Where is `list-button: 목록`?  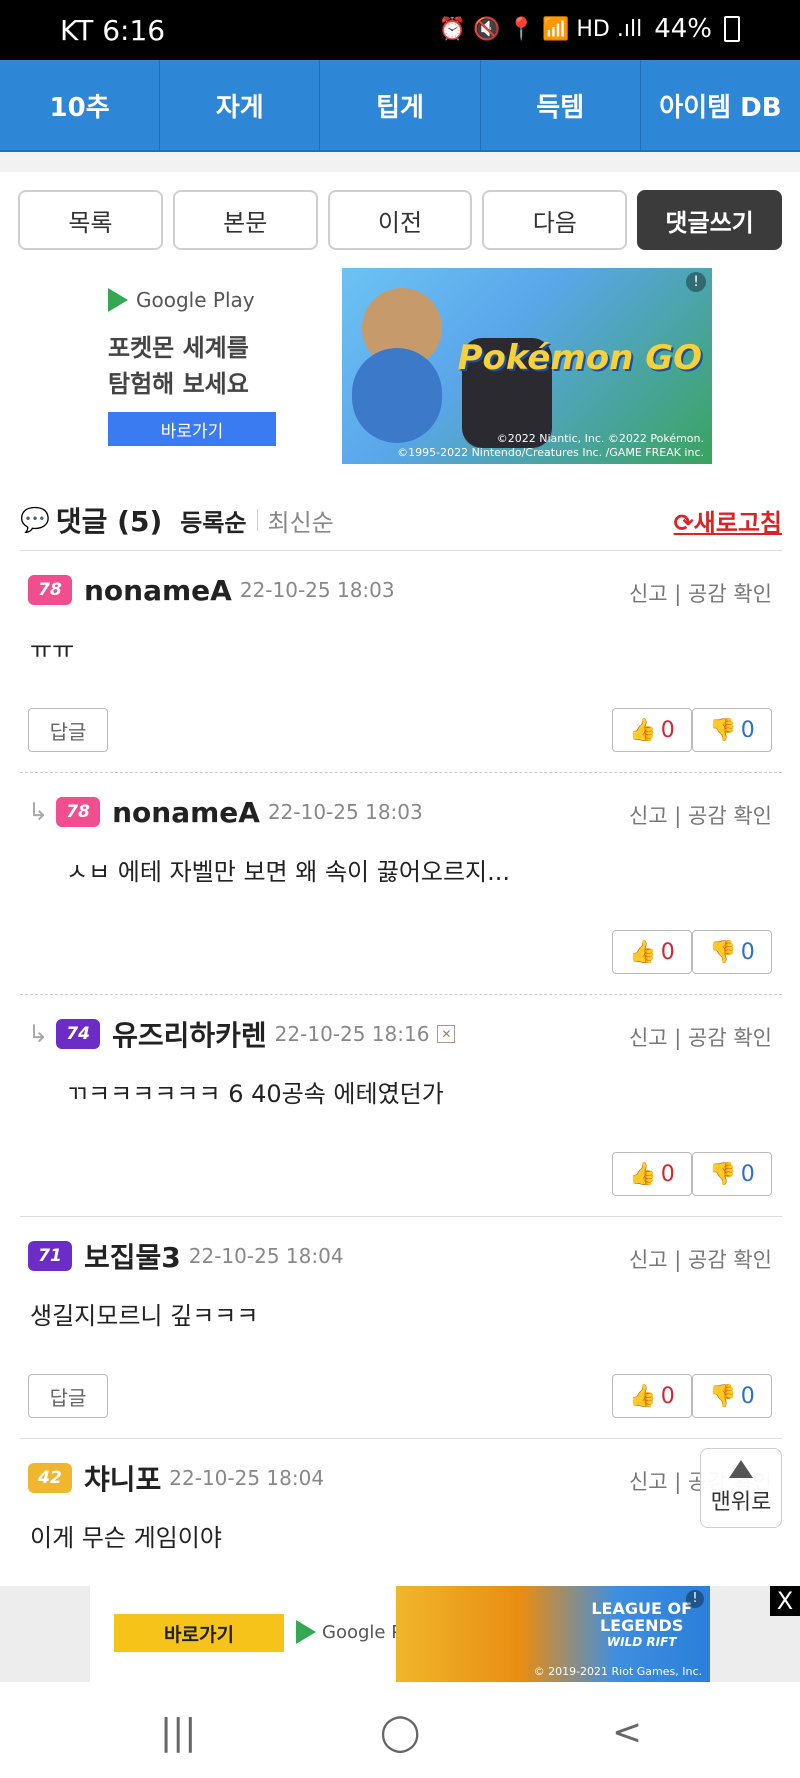 list-button: 목록 is located at coordinates (90, 220).